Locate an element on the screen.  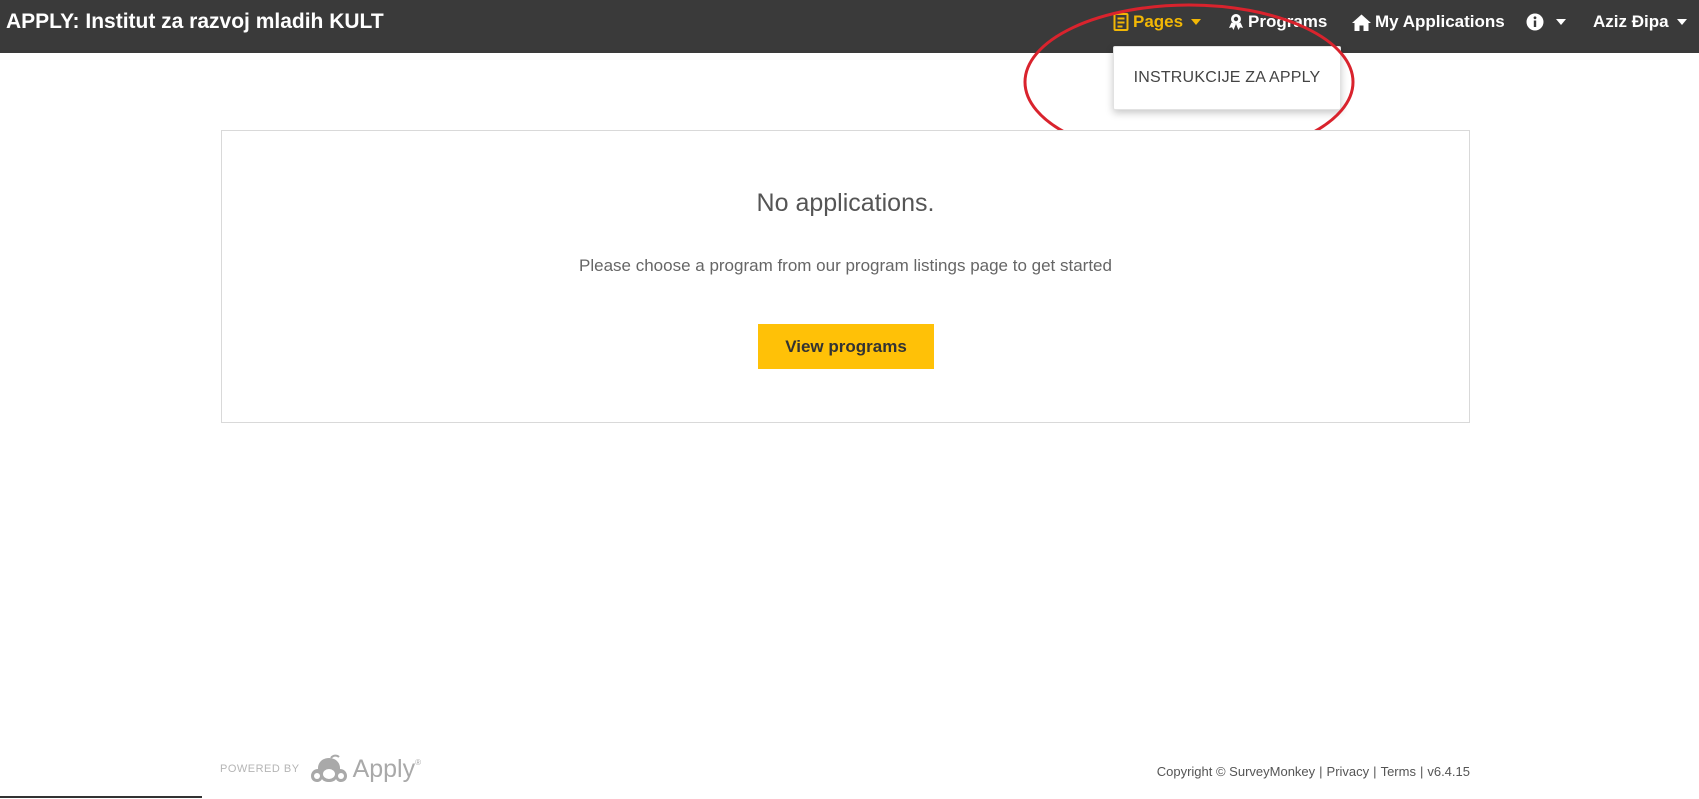
nav-pages-label: Pages is located at coordinates (1158, 21).